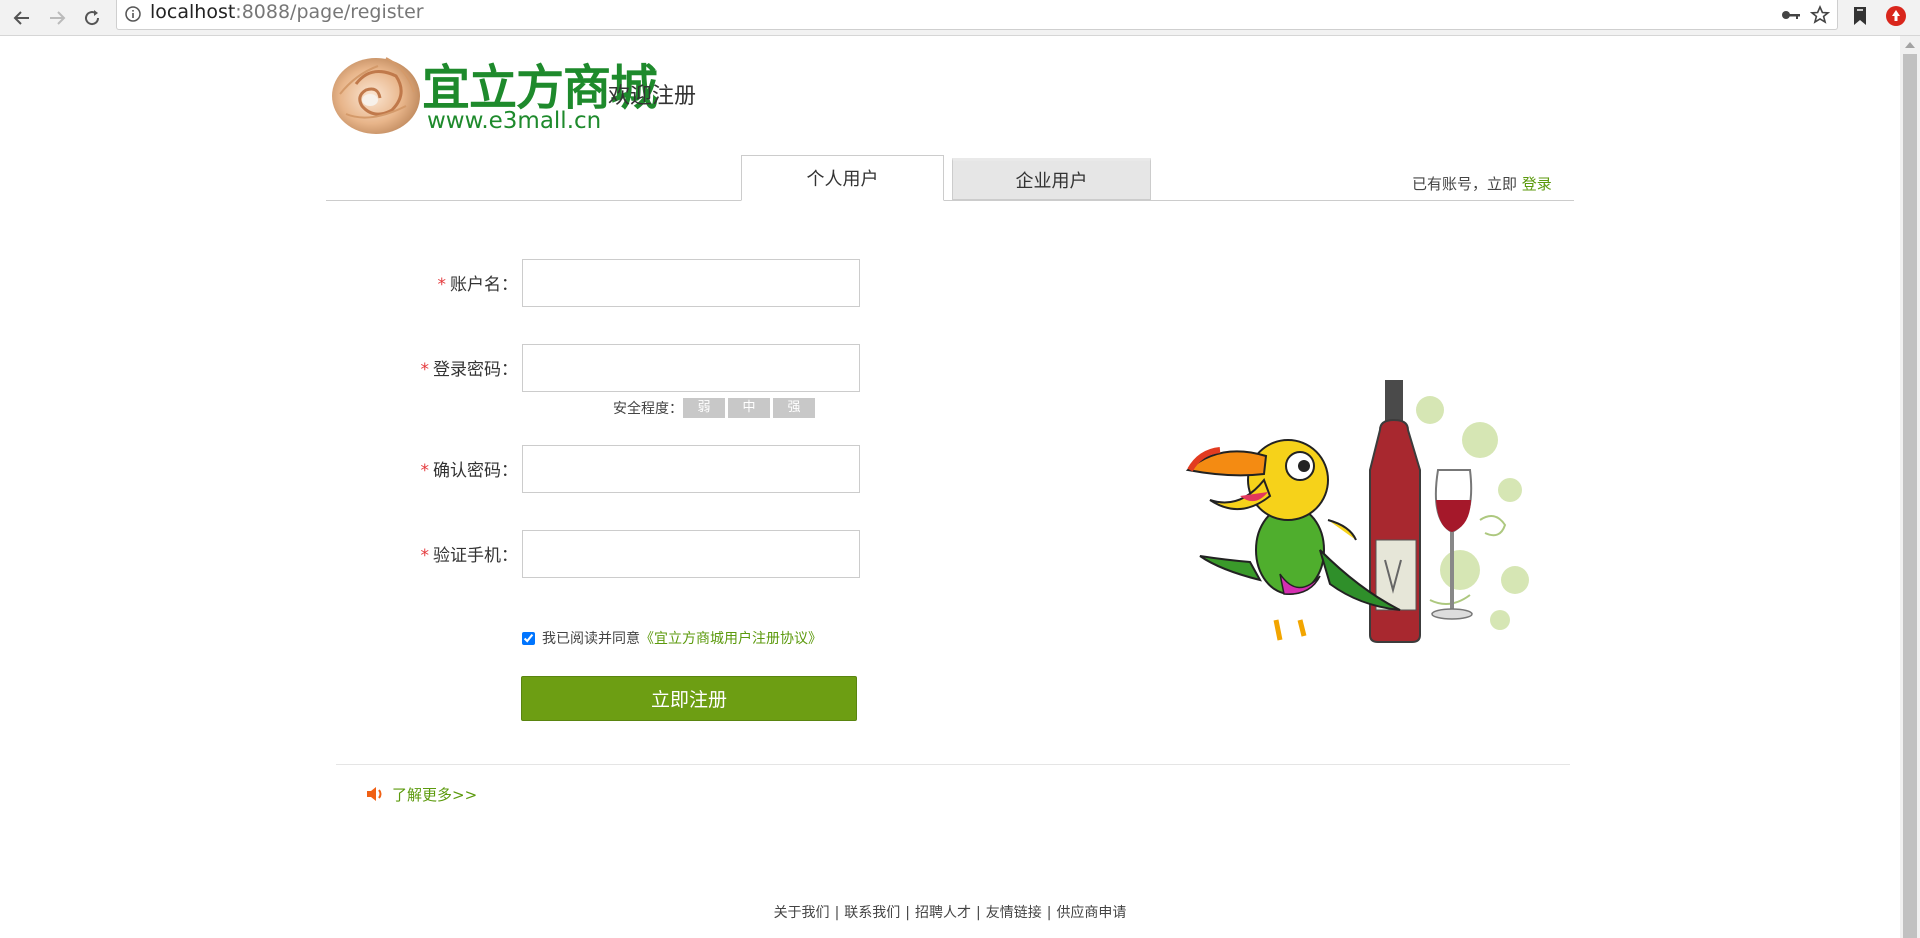 The image size is (1920, 938). I want to click on bookmark-extension-icon, so click(1860, 16).